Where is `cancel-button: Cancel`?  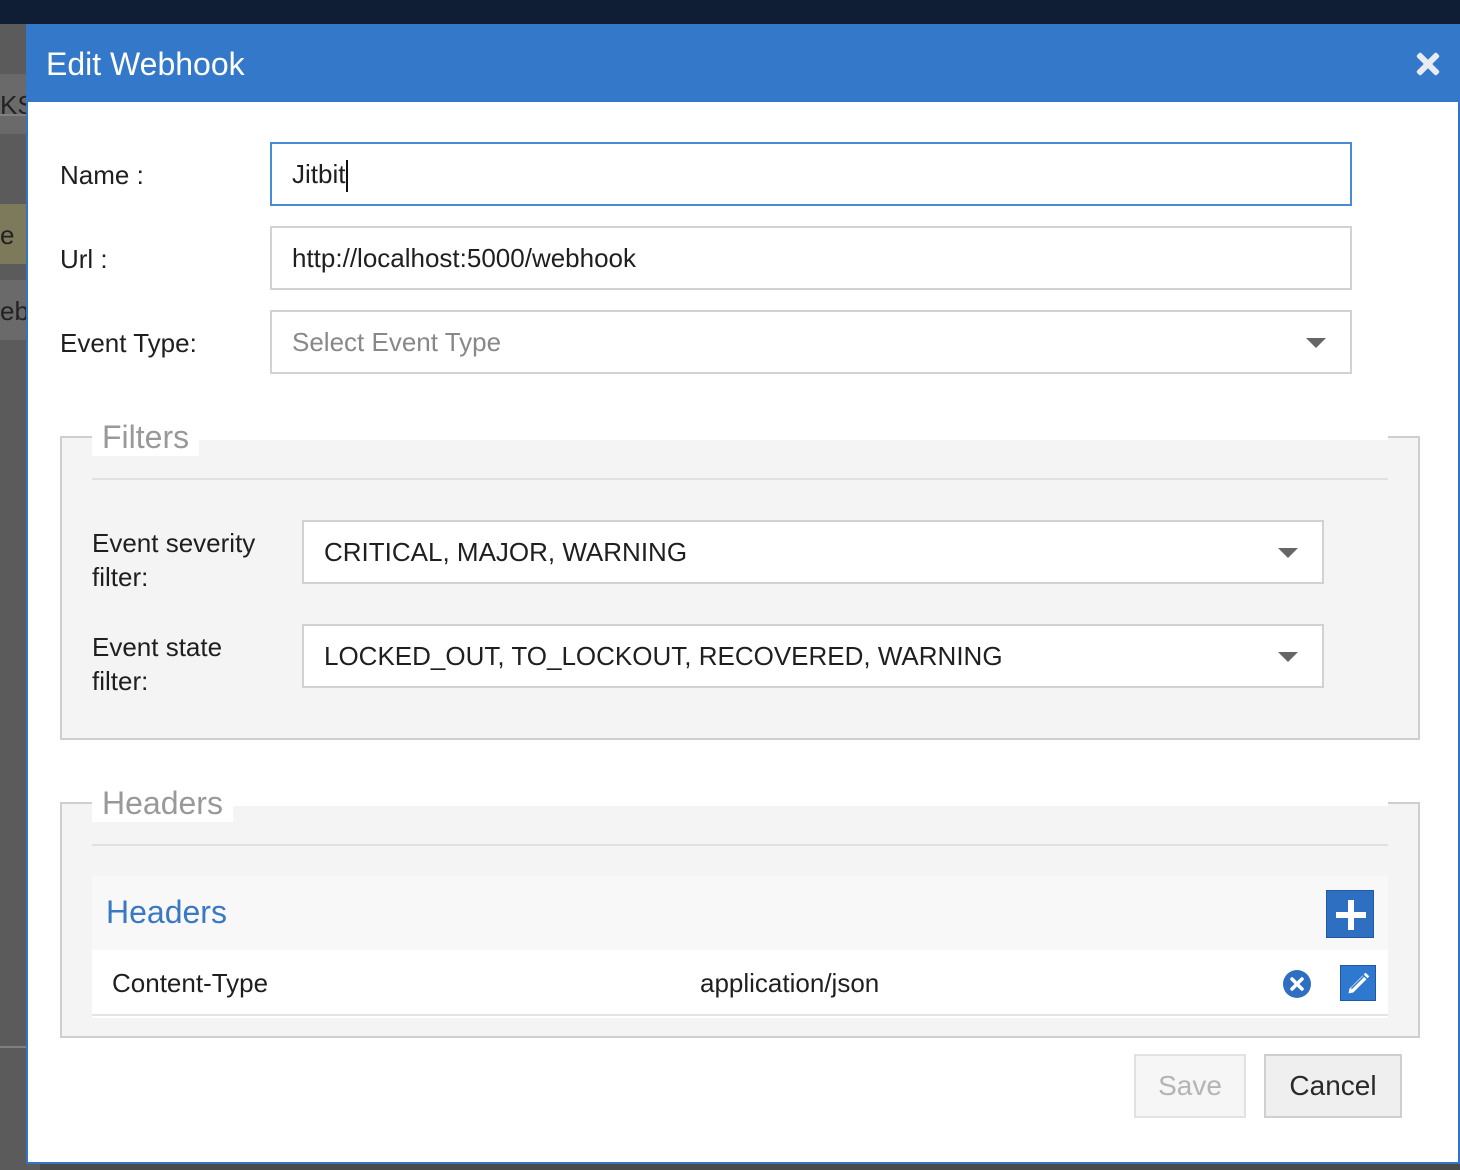
cancel-button: Cancel is located at coordinates (1333, 1086).